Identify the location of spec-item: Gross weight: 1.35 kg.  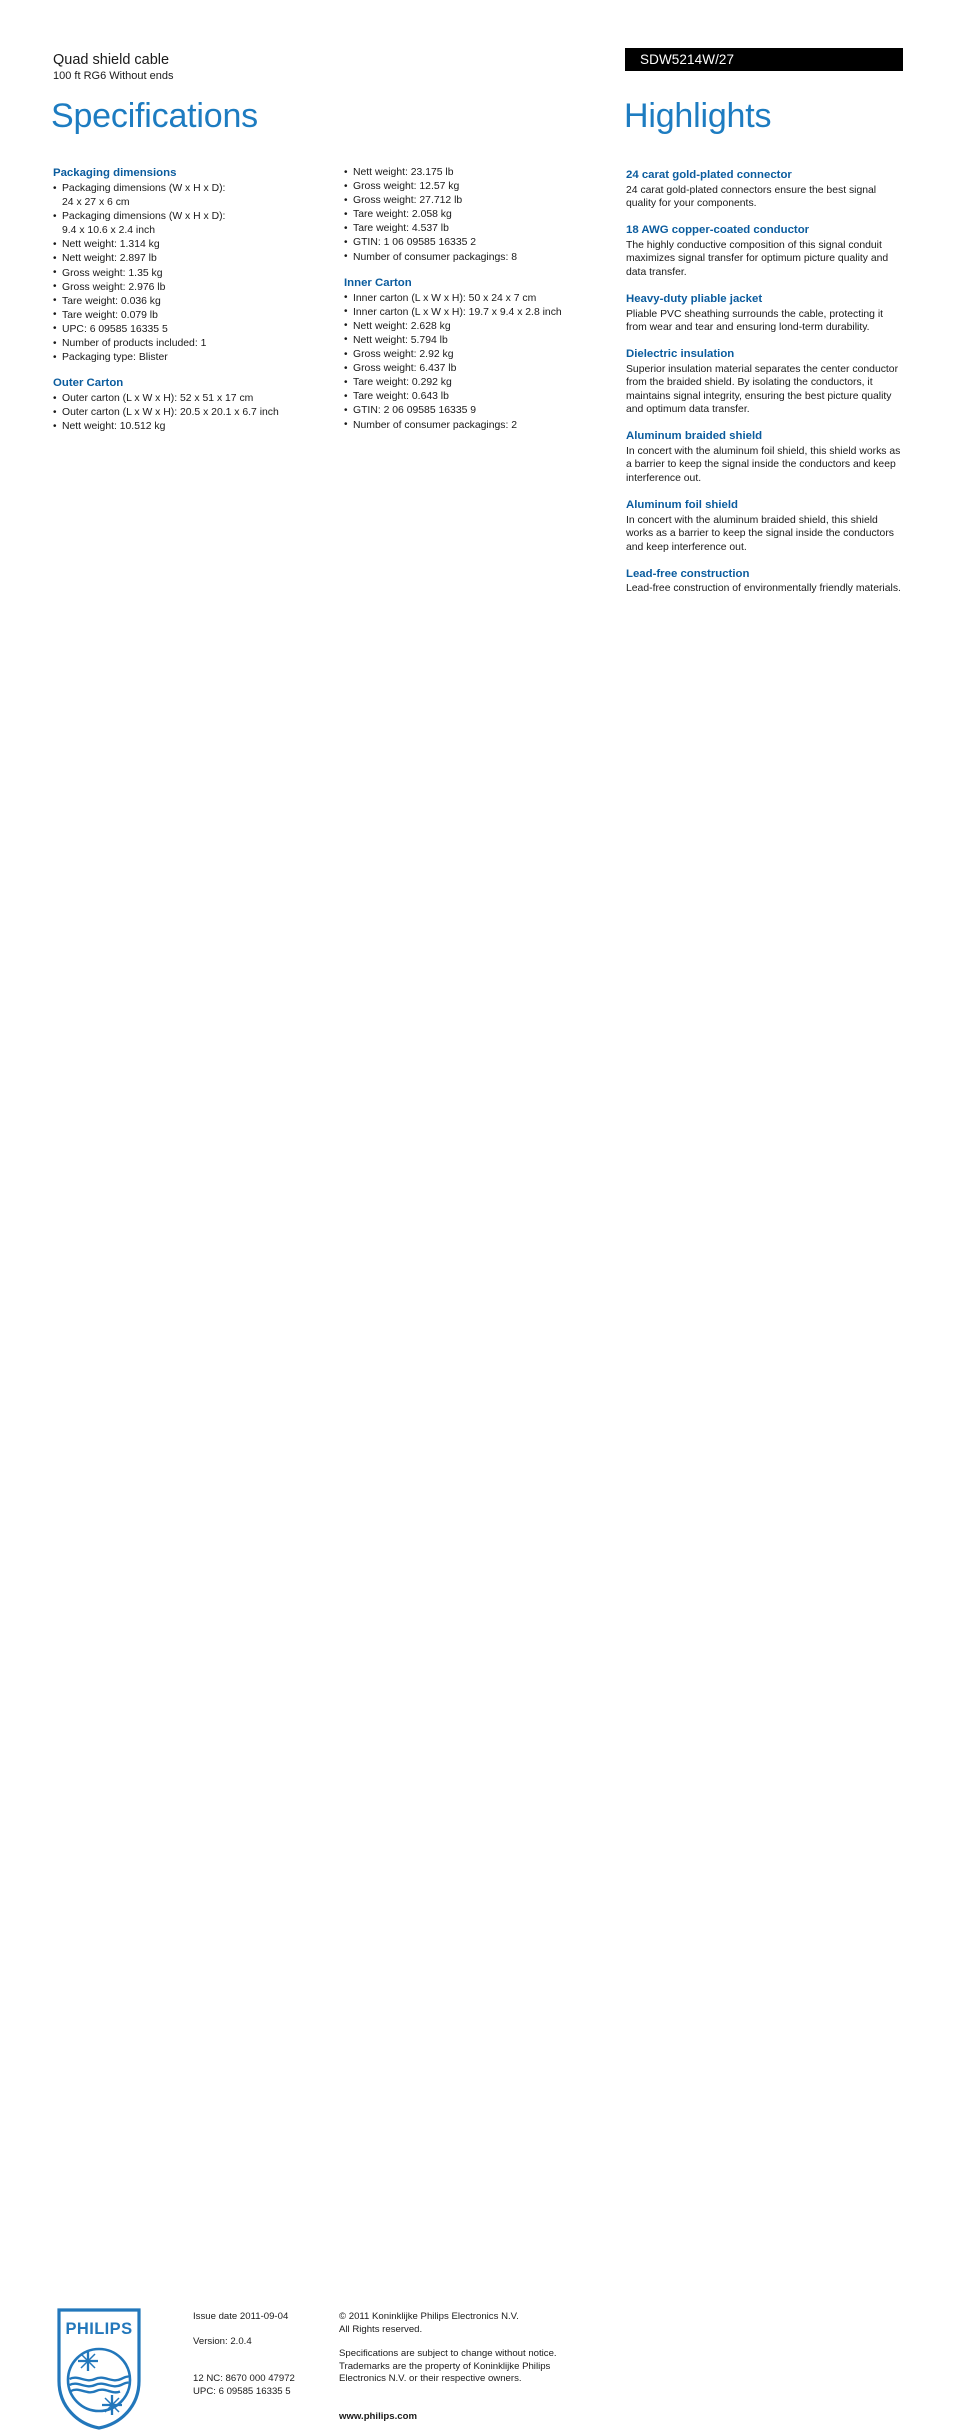
(193, 273).